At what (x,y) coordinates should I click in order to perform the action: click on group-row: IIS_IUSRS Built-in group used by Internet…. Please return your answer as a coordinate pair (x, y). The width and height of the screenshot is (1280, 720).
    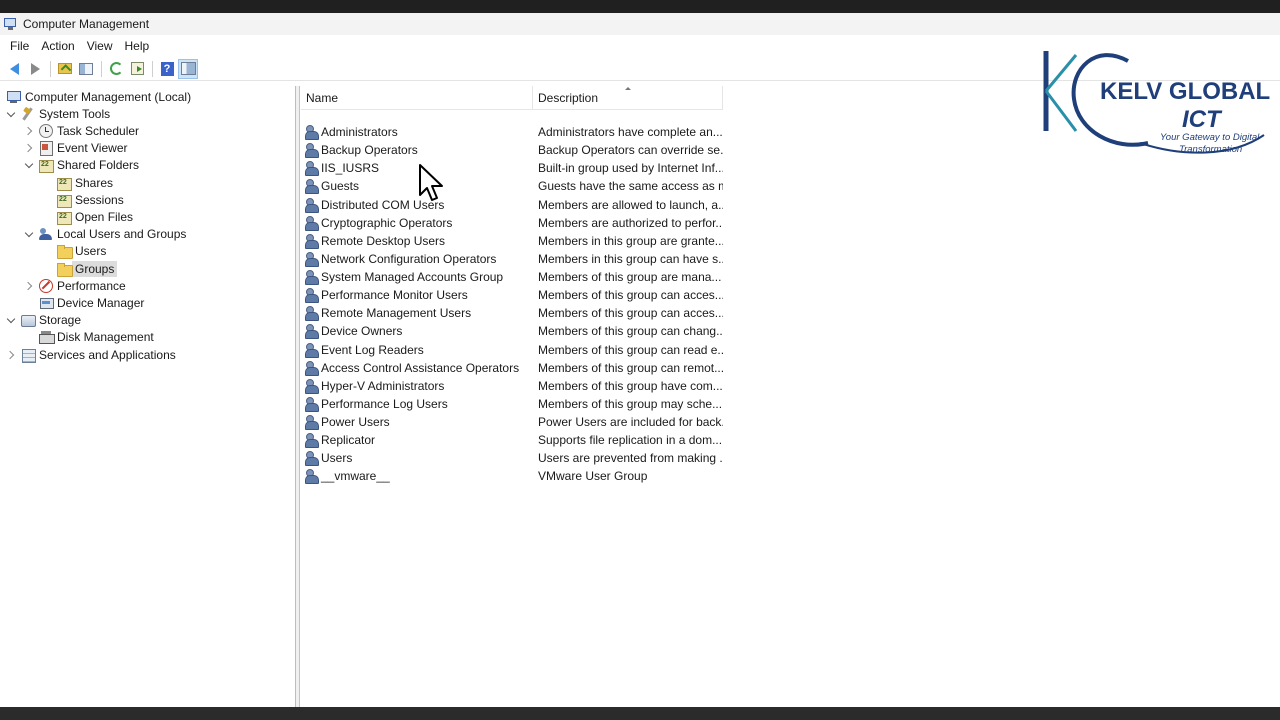
    Looking at the image, I should click on (512, 168).